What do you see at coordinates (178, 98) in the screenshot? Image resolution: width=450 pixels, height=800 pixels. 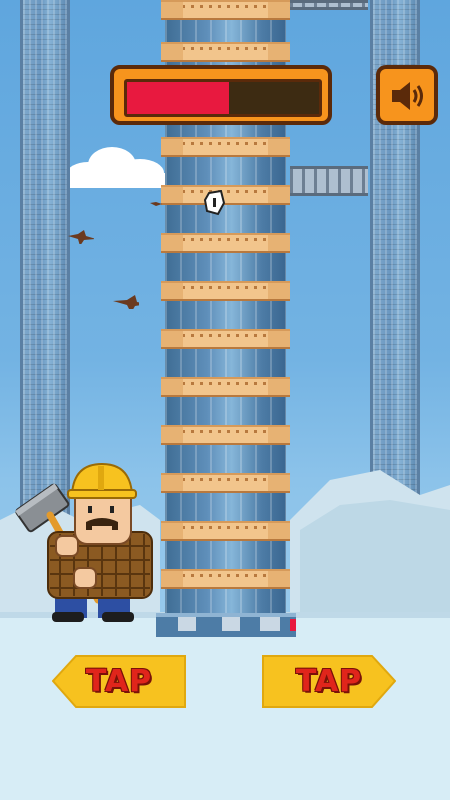 I see `time-bar-fill` at bounding box center [178, 98].